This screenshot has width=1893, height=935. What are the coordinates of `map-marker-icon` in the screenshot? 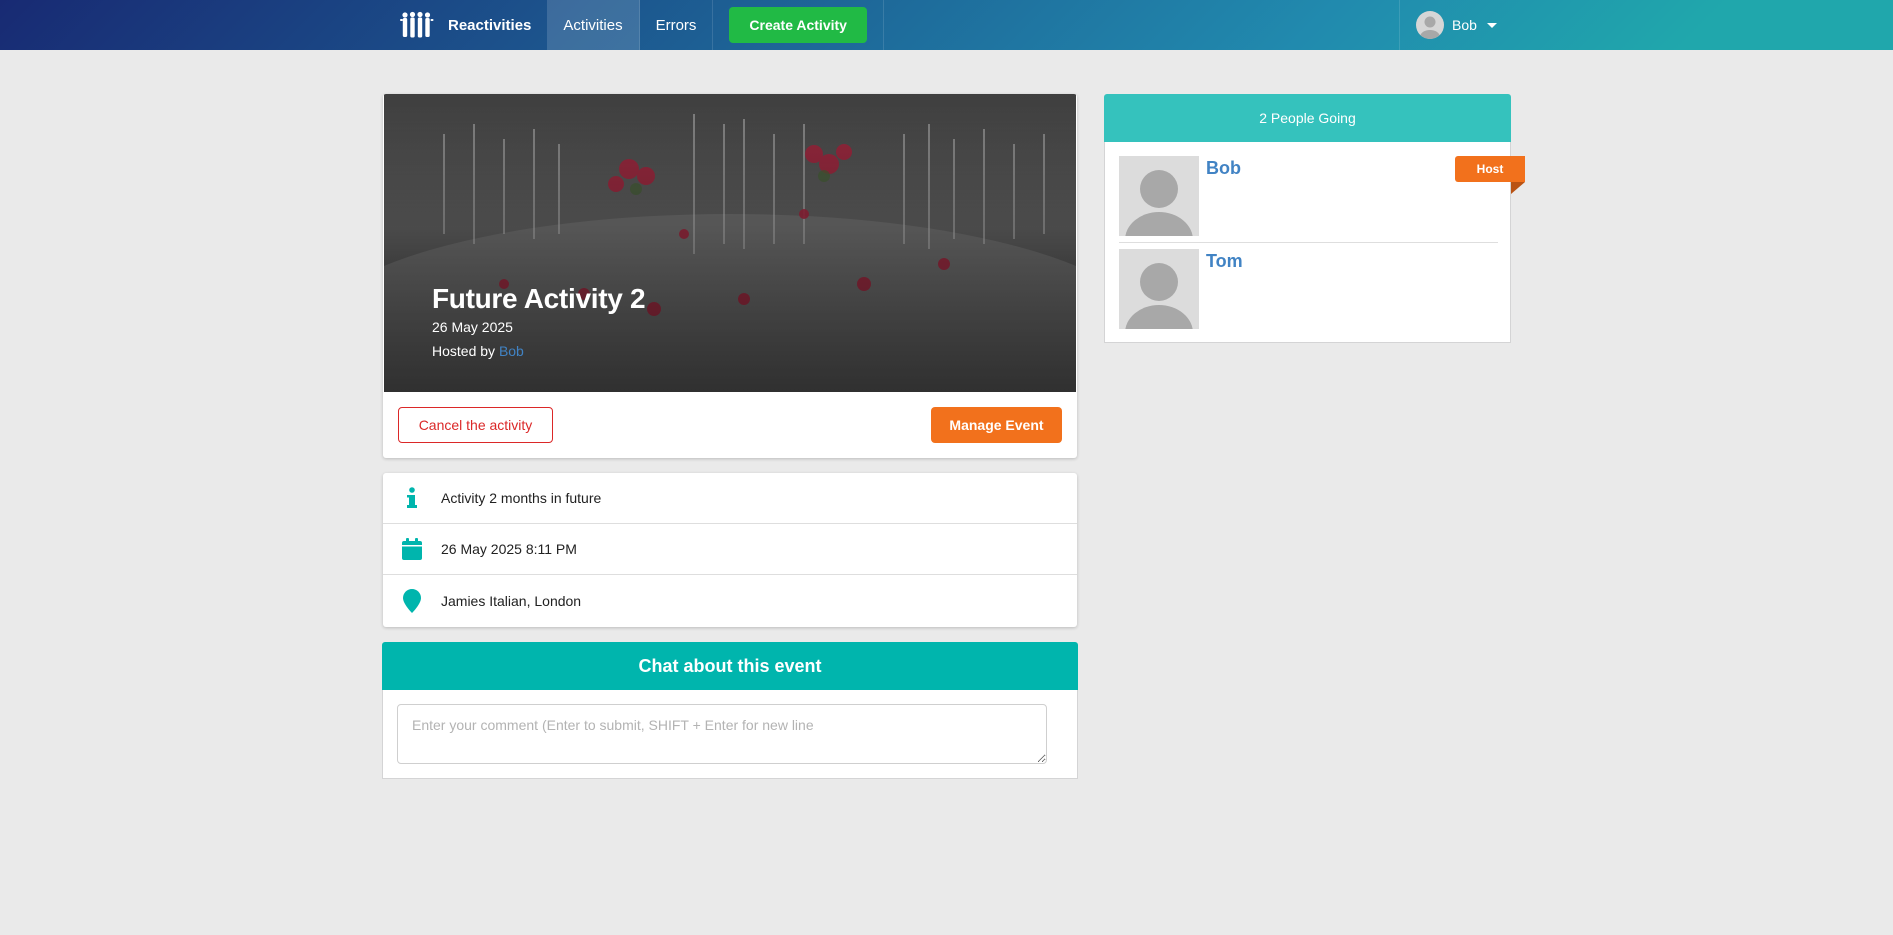 It's located at (412, 600).